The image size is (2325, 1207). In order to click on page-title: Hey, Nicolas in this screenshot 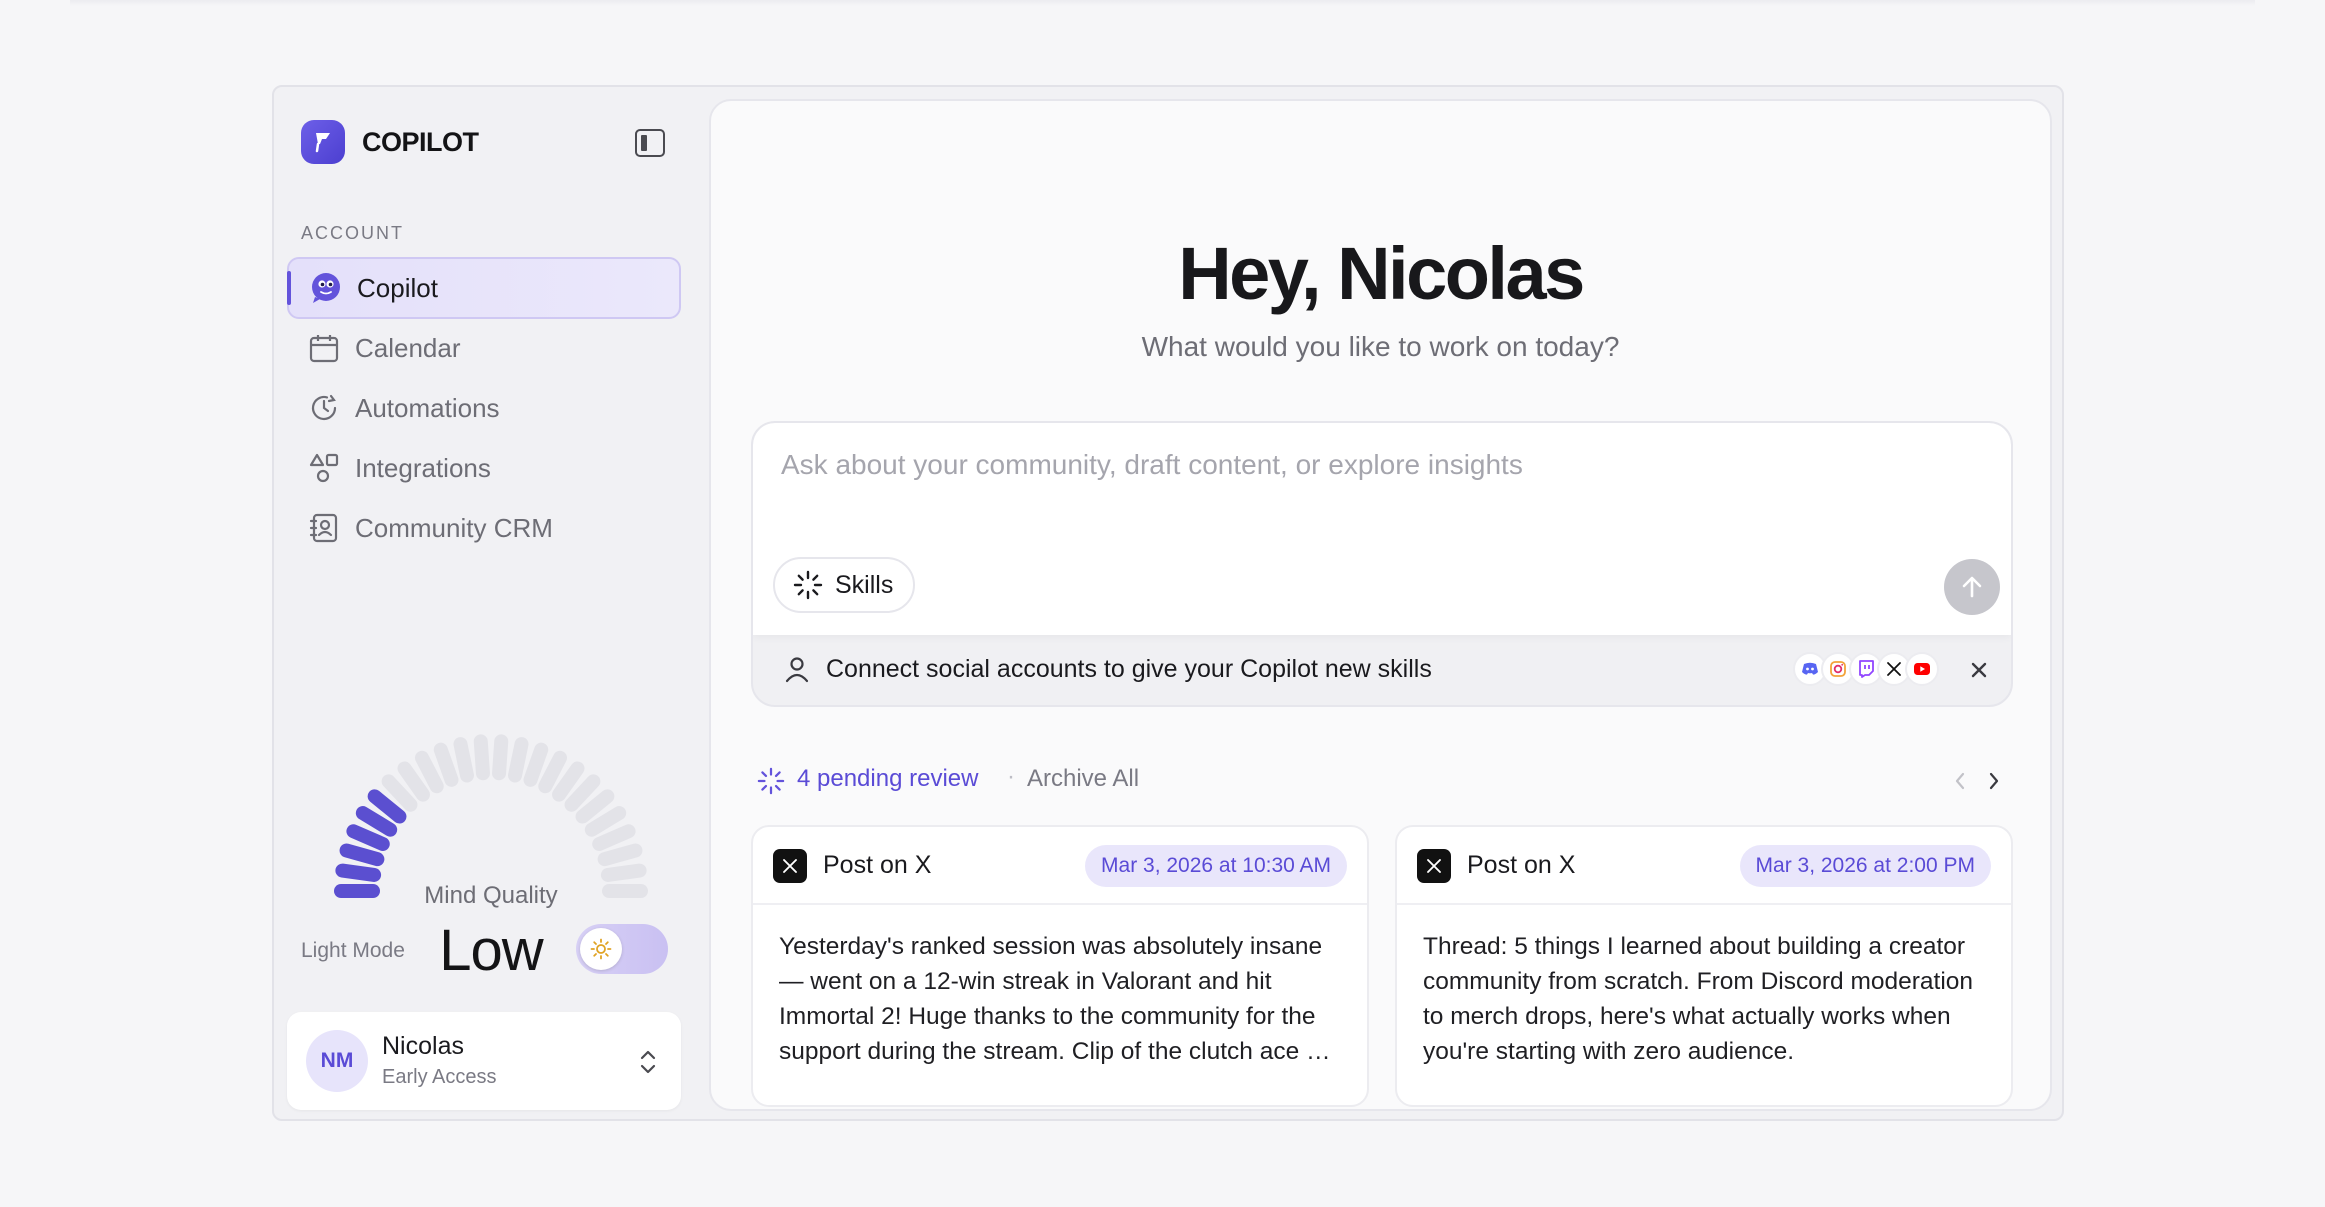, I will do `click(1381, 273)`.